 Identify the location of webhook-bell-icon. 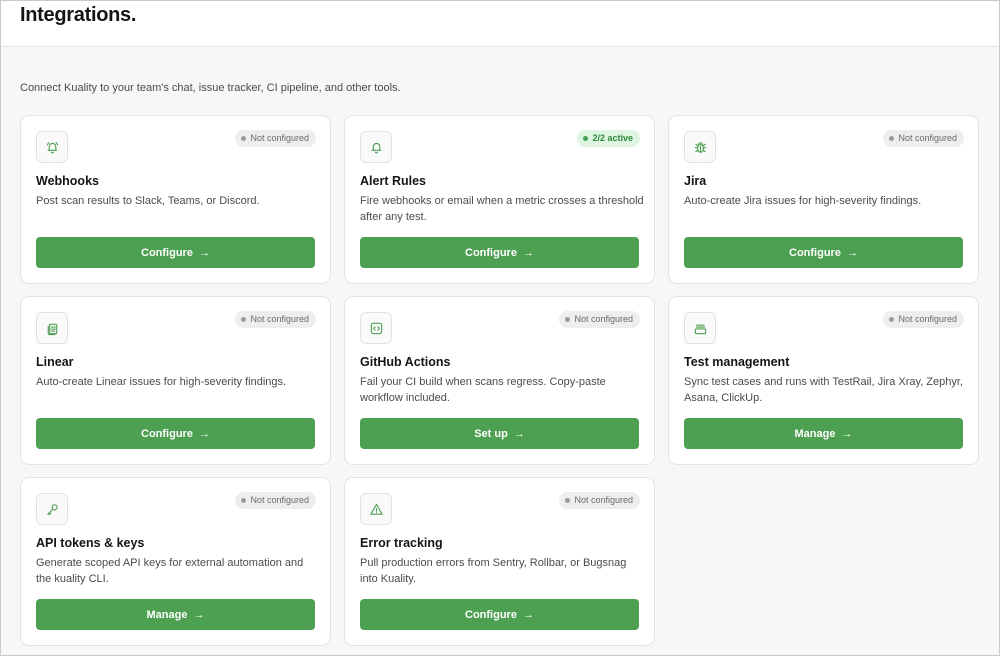
(52, 147).